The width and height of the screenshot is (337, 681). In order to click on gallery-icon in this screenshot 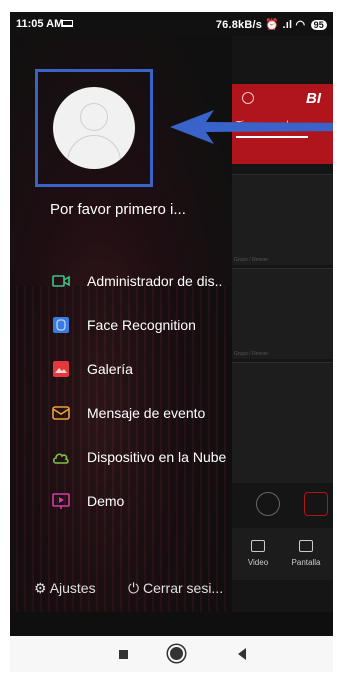, I will do `click(61, 369)`.